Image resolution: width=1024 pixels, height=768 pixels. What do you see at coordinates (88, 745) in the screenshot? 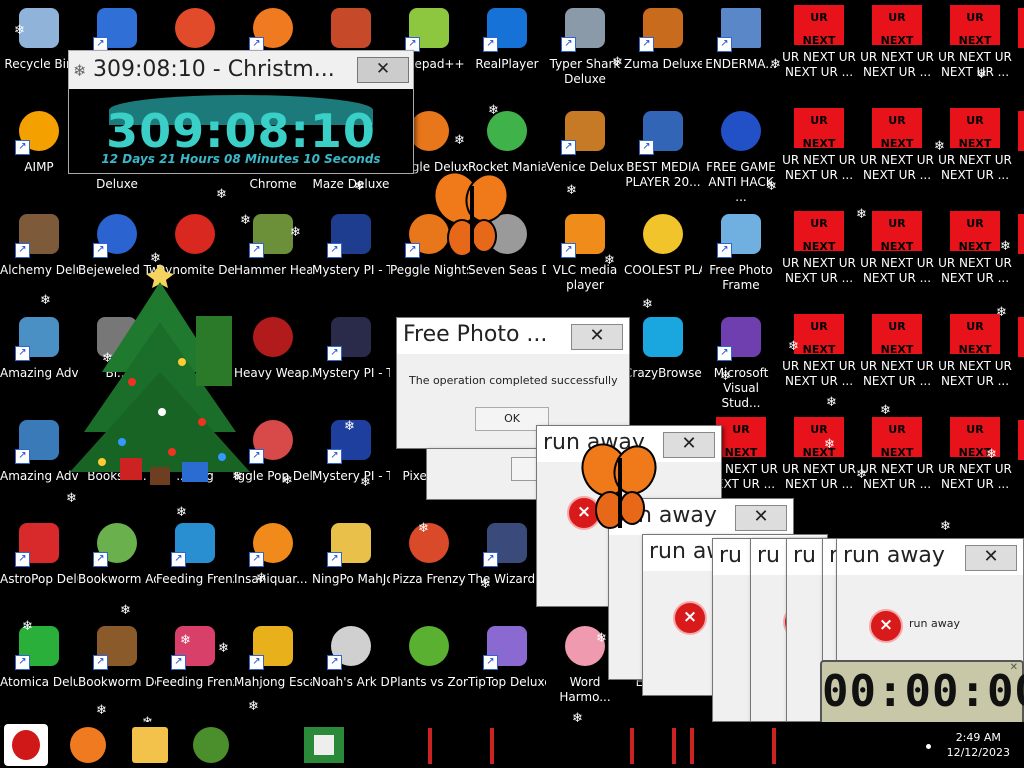
I see `firefox-taskbar-icon` at bounding box center [88, 745].